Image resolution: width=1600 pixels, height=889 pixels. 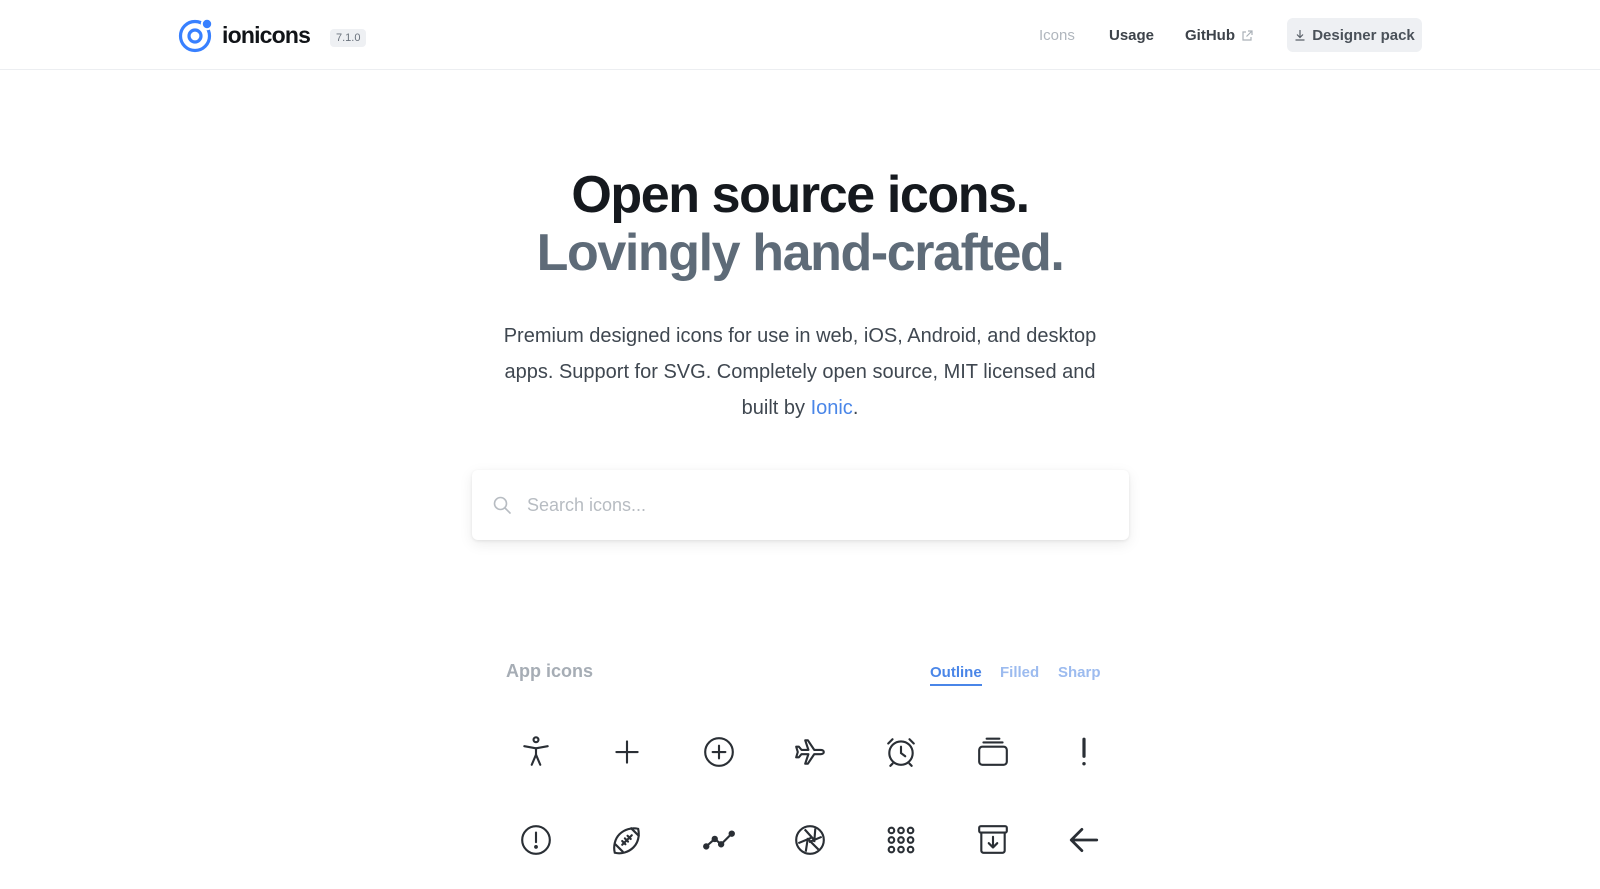 I want to click on icon-tile-analytics, so click(x=718, y=840).